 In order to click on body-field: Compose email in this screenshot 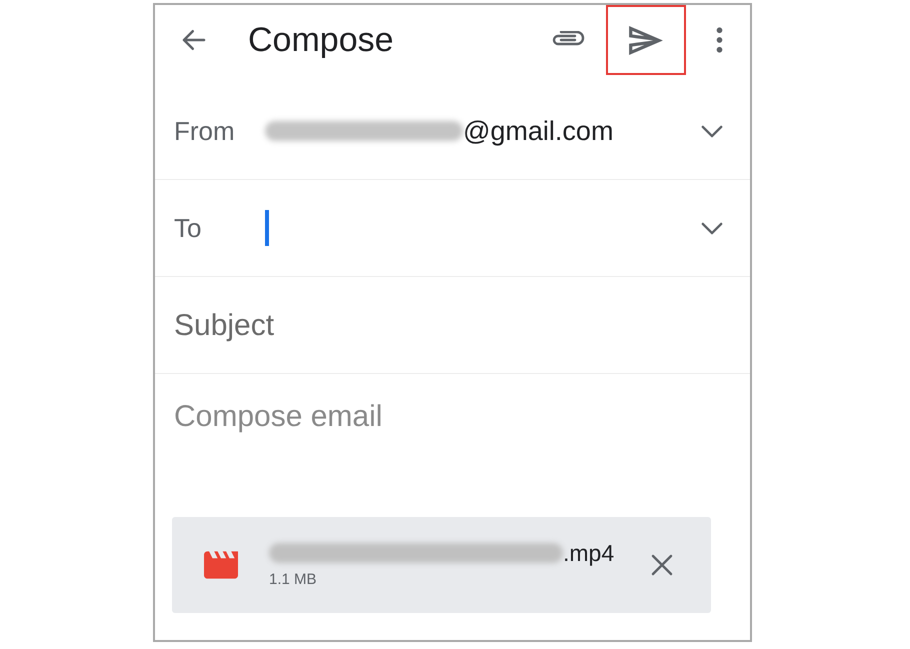, I will do `click(452, 438)`.